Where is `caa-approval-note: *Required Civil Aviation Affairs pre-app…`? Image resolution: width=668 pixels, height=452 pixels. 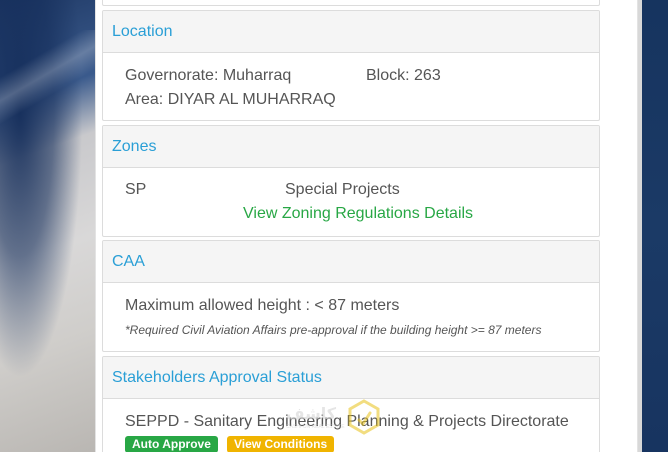
caa-approval-note: *Required Civil Aviation Affairs pre-app… is located at coordinates (333, 330).